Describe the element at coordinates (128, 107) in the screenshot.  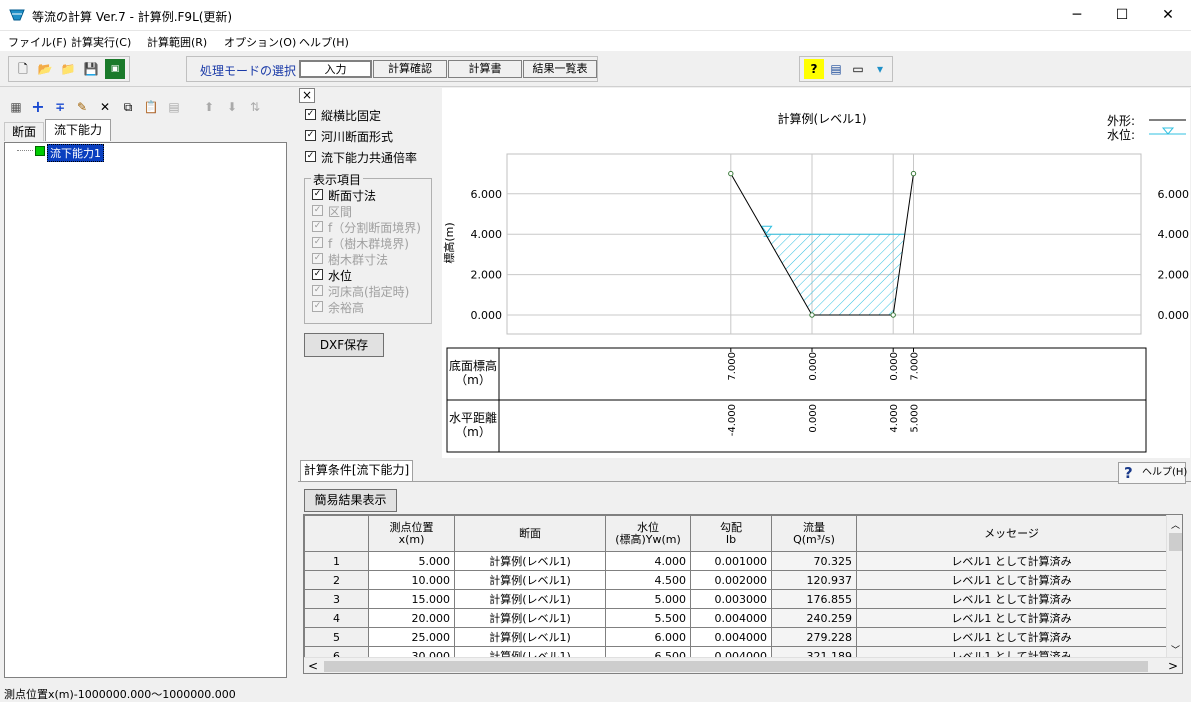
I see `copy-icon: ⧉` at that location.